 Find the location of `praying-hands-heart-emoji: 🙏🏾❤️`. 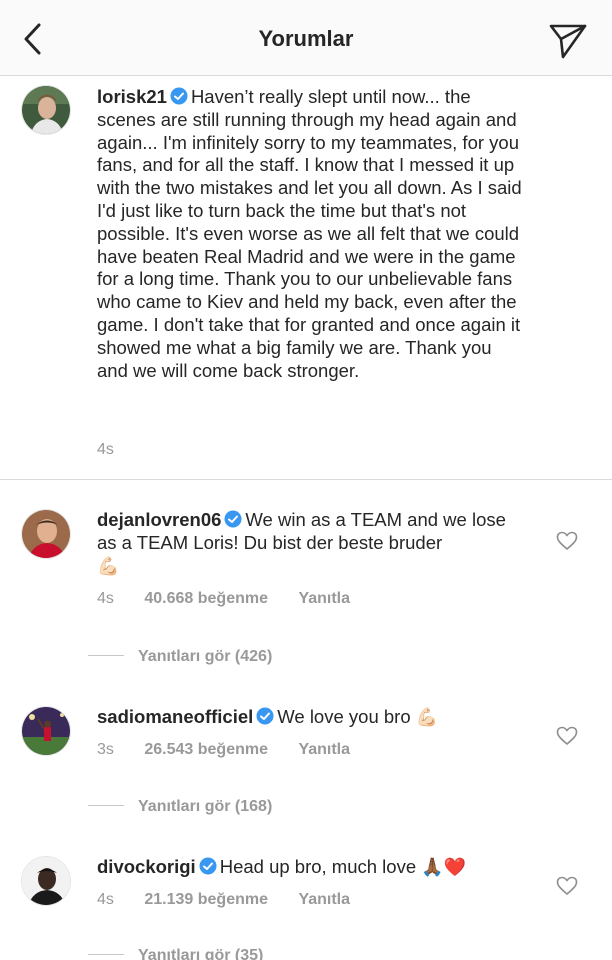

praying-hands-heart-emoji: 🙏🏾❤️ is located at coordinates (444, 867).